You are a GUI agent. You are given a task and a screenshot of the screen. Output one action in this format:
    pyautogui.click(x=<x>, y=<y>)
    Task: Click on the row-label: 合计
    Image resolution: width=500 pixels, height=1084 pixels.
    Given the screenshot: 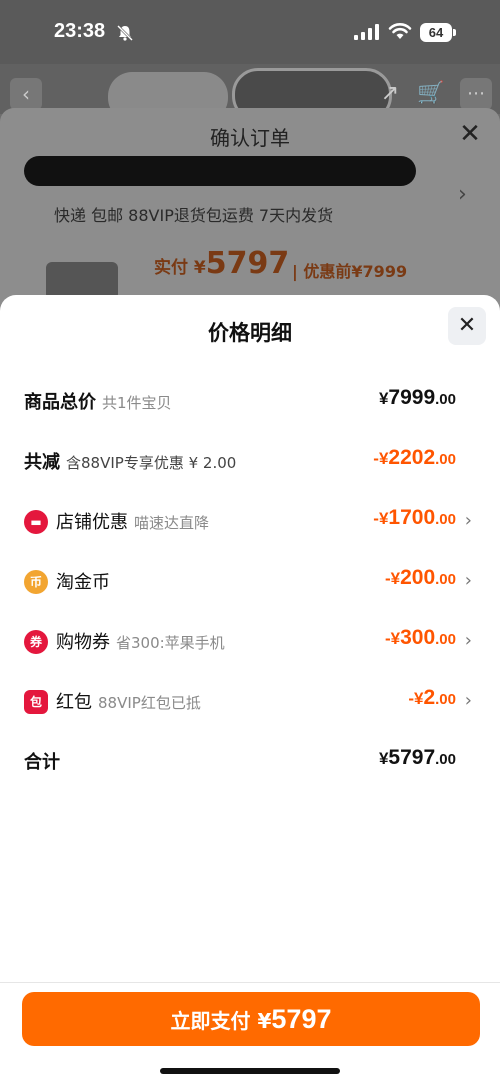 What is the action you would take?
    pyautogui.click(x=42, y=762)
    